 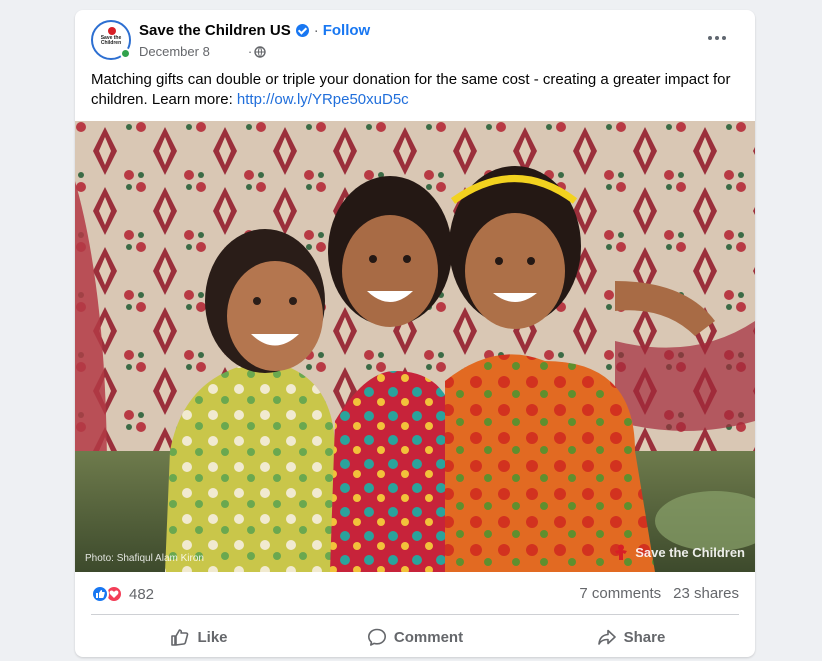 What do you see at coordinates (215, 30) in the screenshot?
I see `page-name-link: Save the Children US` at bounding box center [215, 30].